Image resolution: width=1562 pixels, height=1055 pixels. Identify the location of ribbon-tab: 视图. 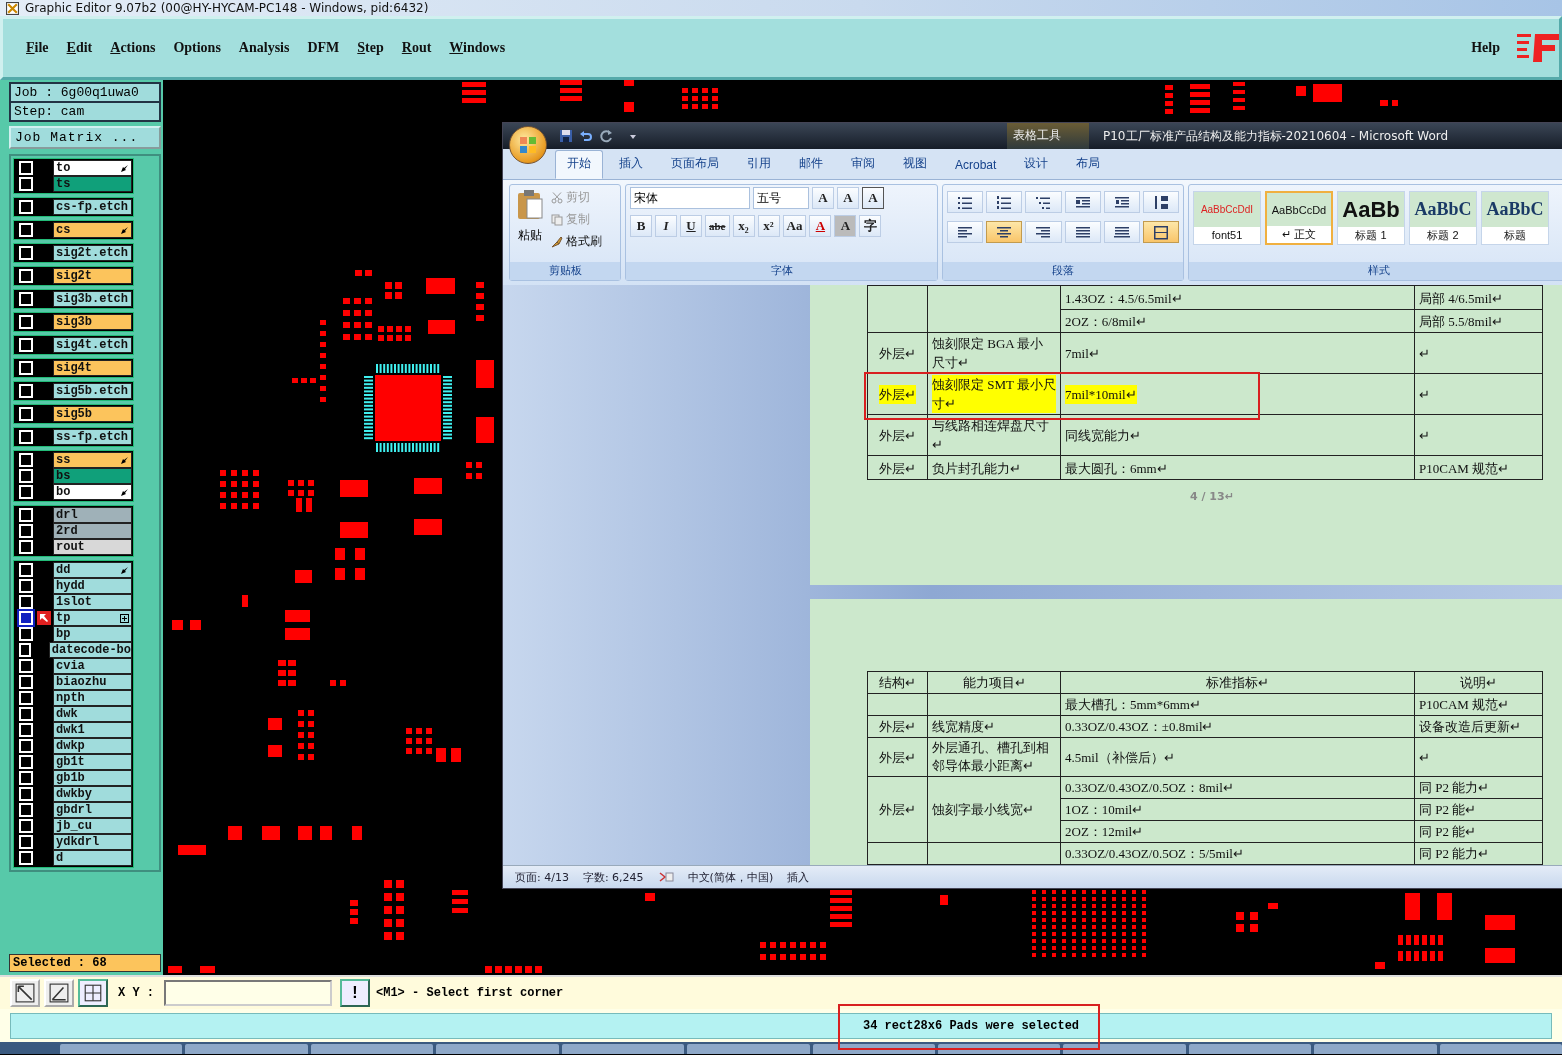
(915, 164).